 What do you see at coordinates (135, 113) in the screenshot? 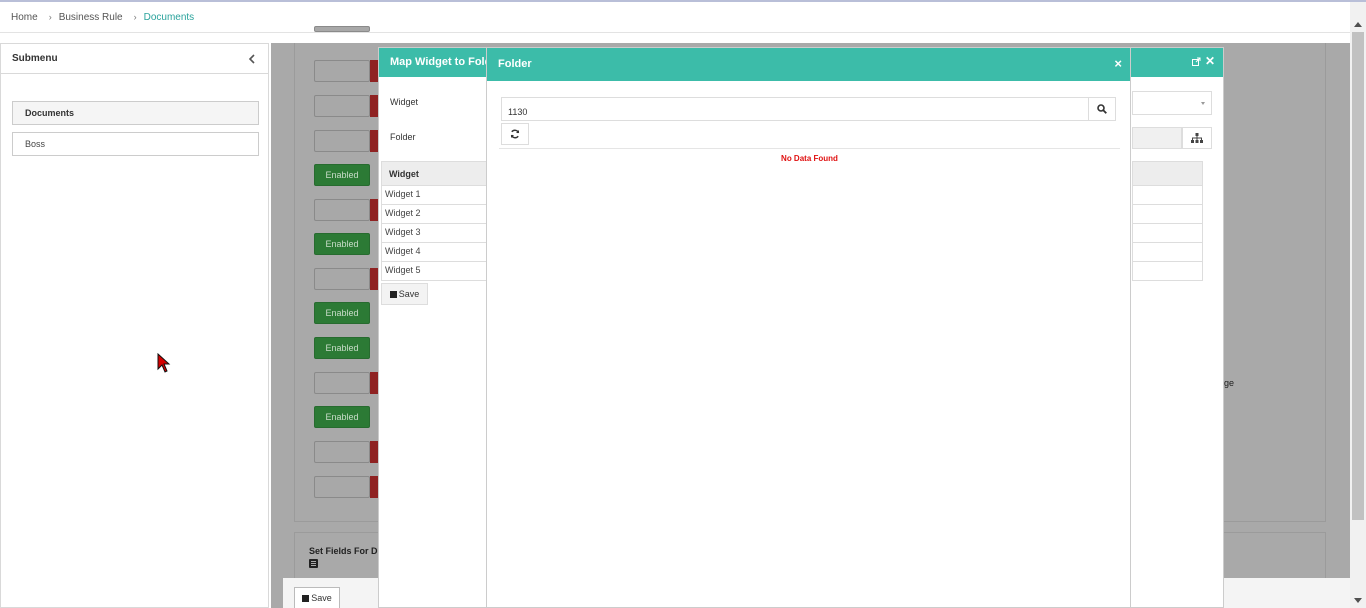
I see `submenu-item-documents: Documents` at bounding box center [135, 113].